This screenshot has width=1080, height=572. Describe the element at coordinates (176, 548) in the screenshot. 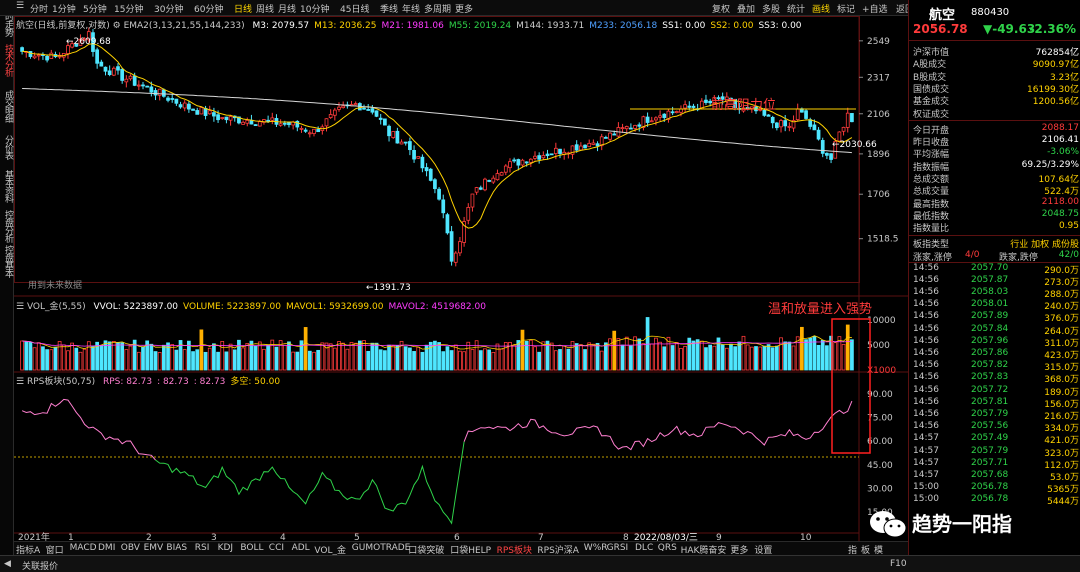

I see `indicator-tab-6: BIAS` at that location.